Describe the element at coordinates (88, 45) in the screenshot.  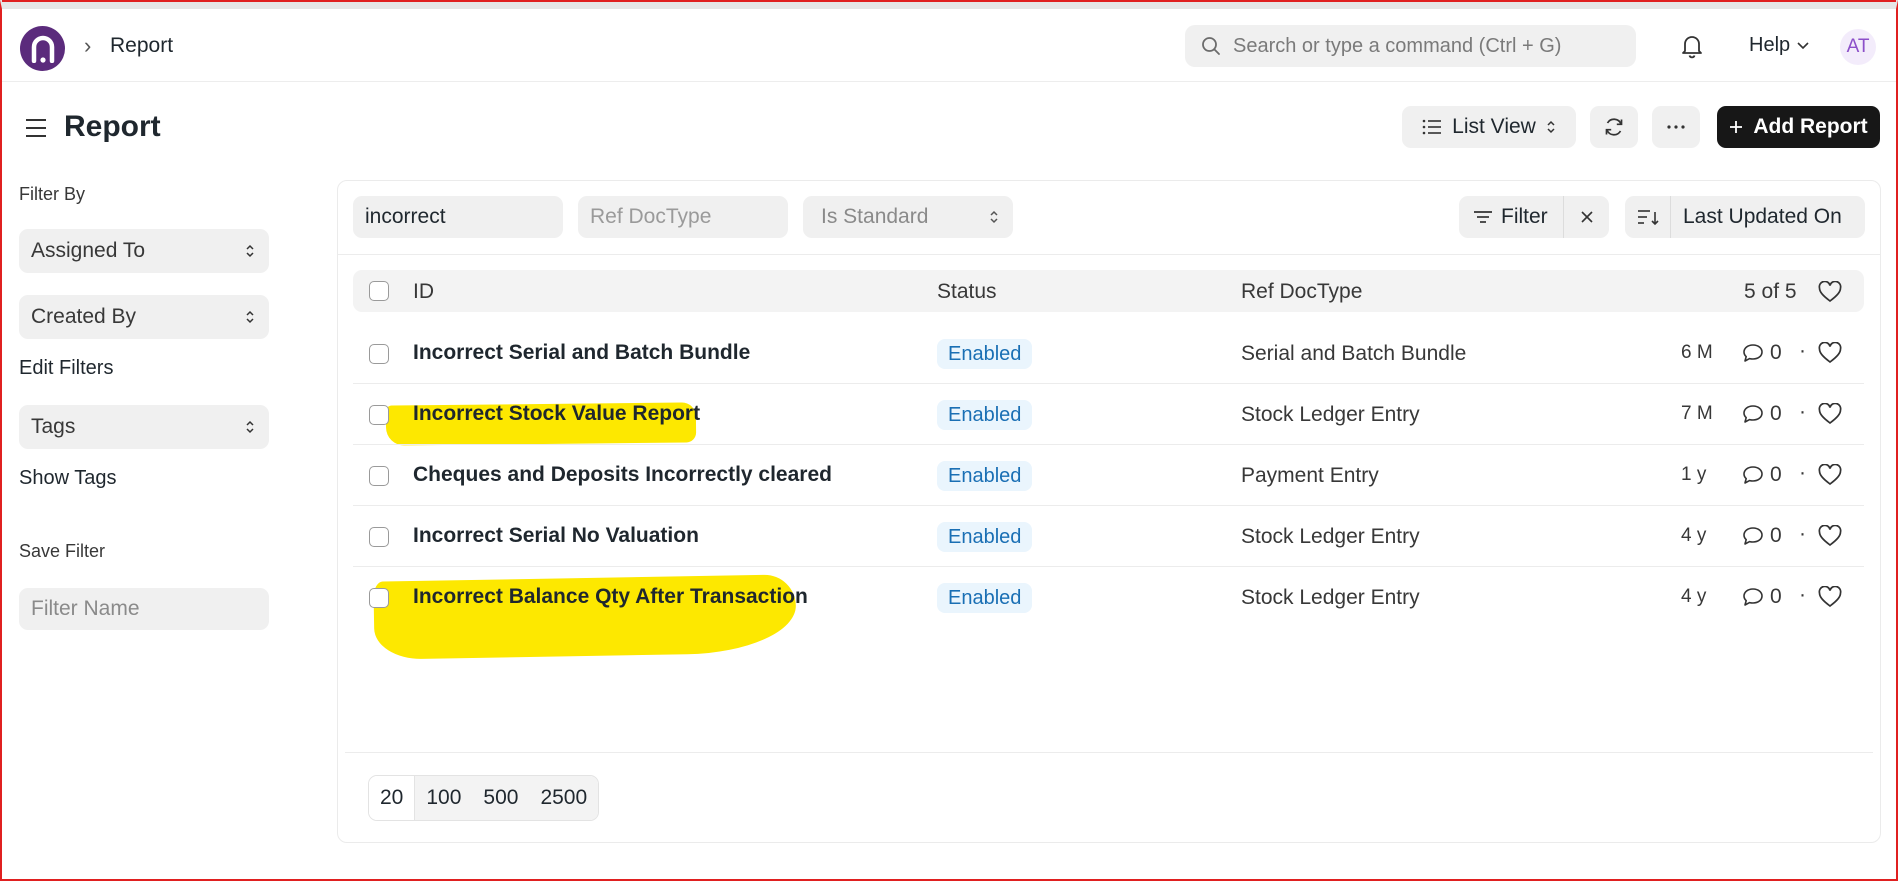
I see `chevron-right-icon: ›` at that location.